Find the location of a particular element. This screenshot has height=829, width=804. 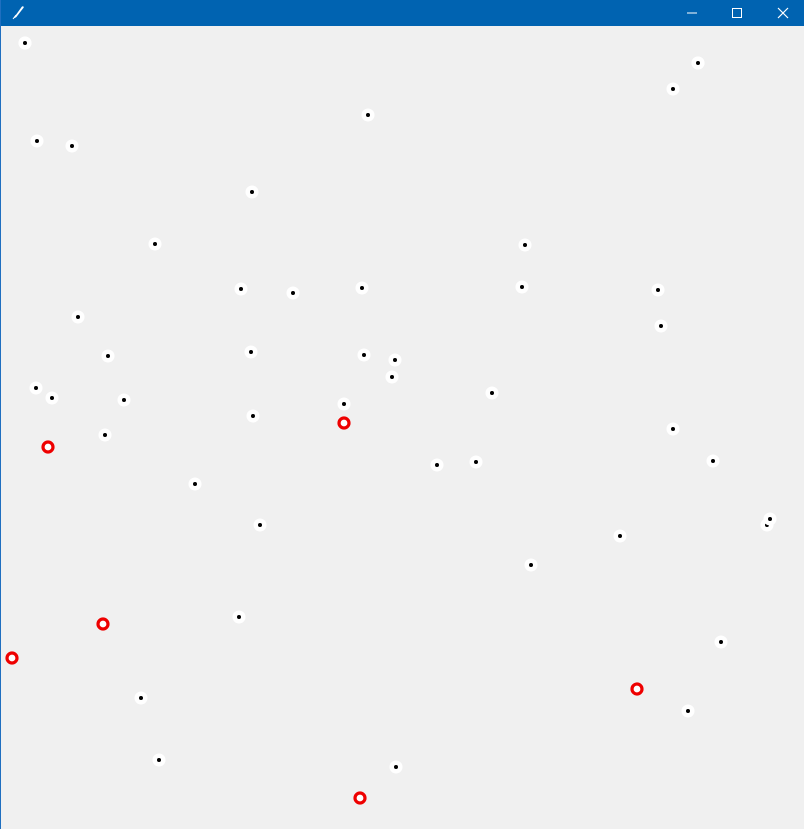

title-bar is located at coordinates (402, 13).